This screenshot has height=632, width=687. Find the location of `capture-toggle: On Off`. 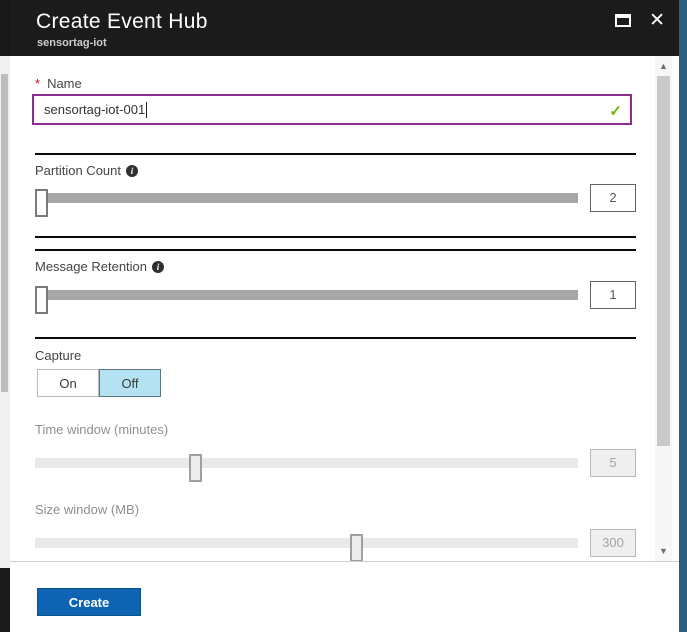

capture-toggle: On Off is located at coordinates (99, 383).